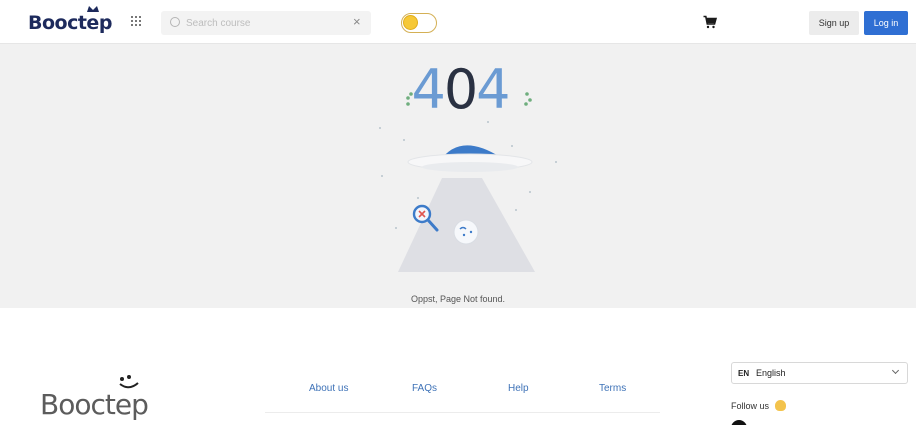 The width and height of the screenshot is (916, 425). What do you see at coordinates (710, 22) in the screenshot?
I see `cart-icon` at bounding box center [710, 22].